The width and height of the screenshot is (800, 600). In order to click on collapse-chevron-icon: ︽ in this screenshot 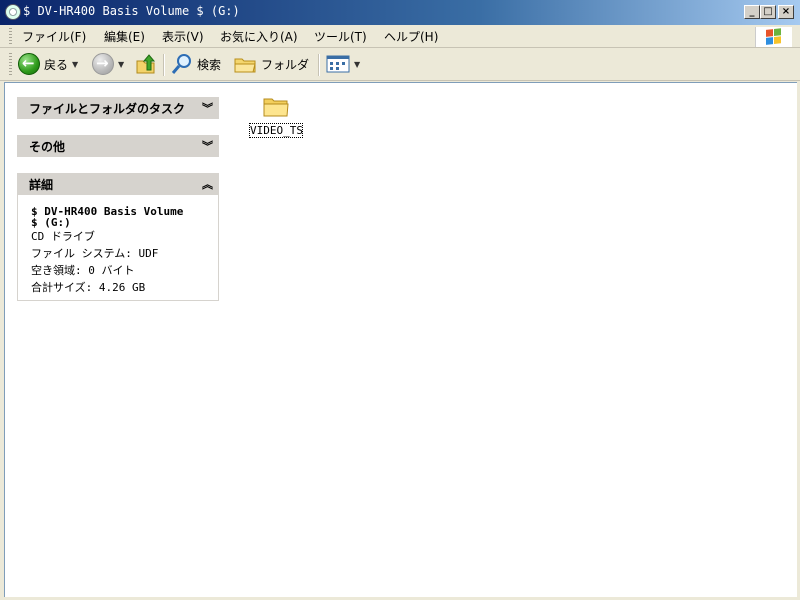, I will do `click(207, 184)`.